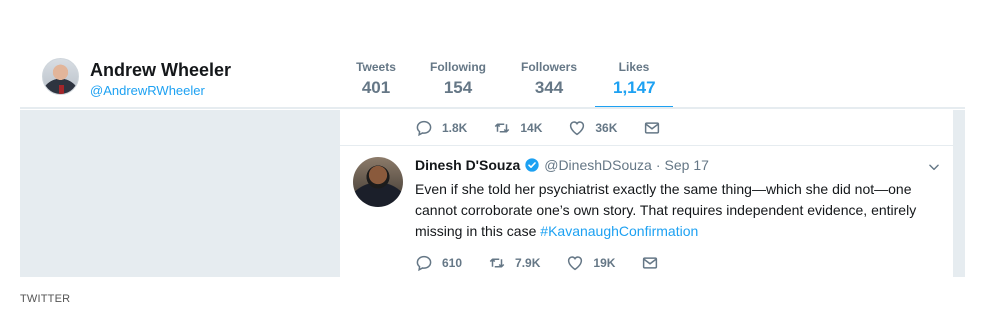 The width and height of the screenshot is (989, 313). I want to click on tweet-hashtag-link: #KavanaughConfirmation, so click(619, 231).